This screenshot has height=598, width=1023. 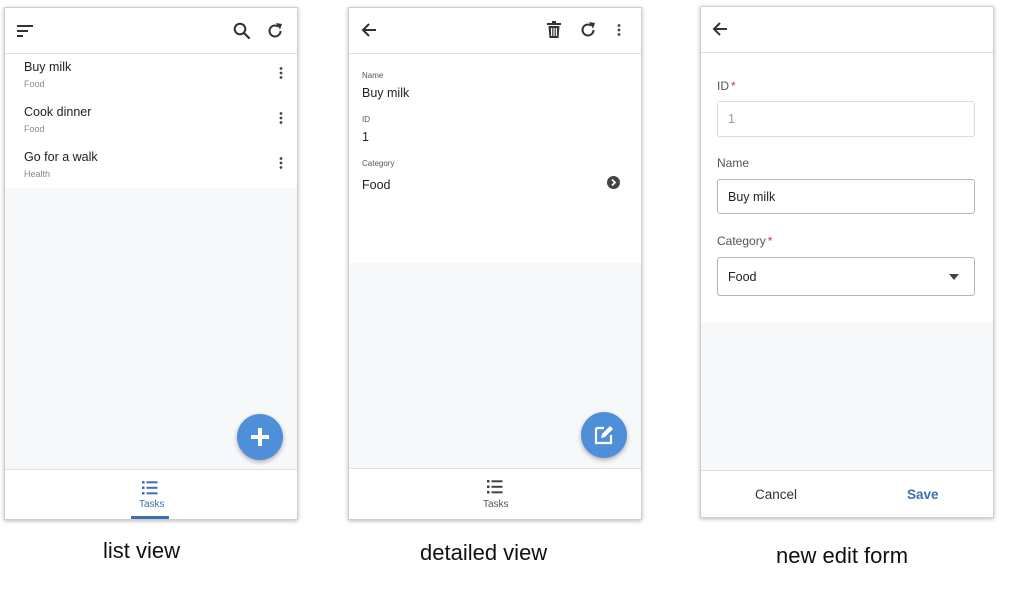 I want to click on id-field-label: ID *, so click(x=726, y=86).